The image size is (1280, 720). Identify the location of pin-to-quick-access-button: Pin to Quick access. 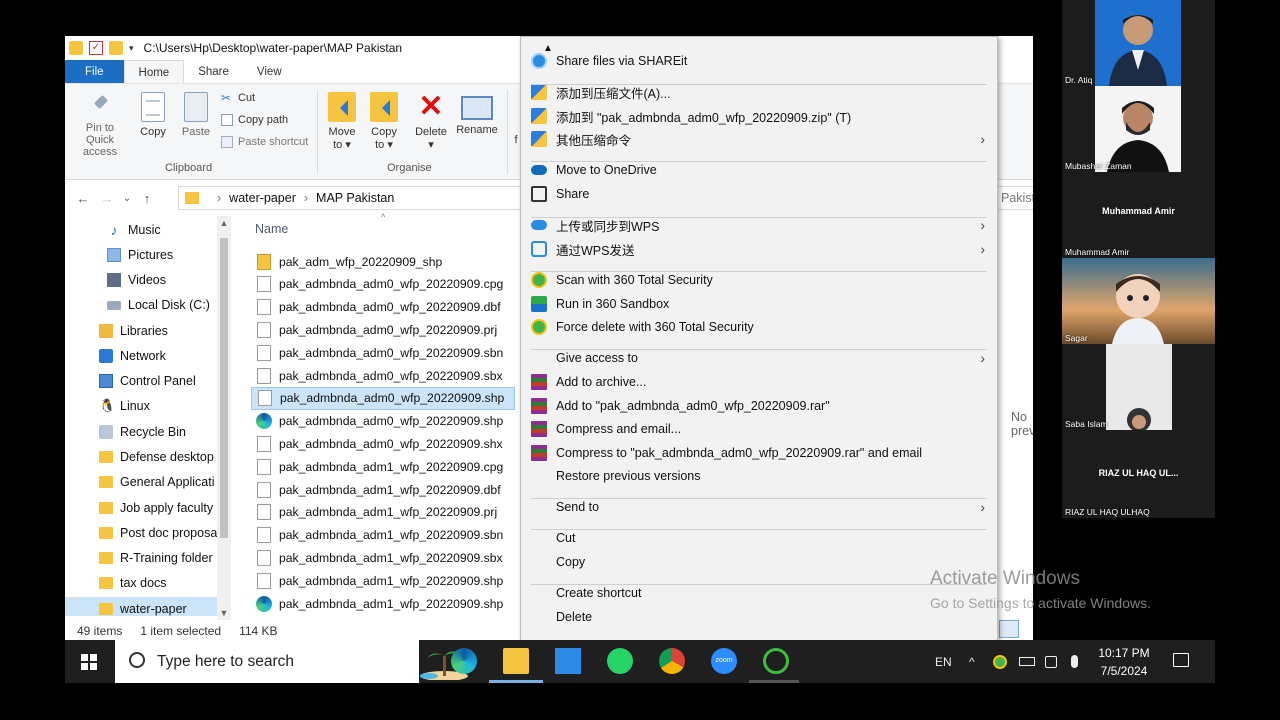
(100, 126).